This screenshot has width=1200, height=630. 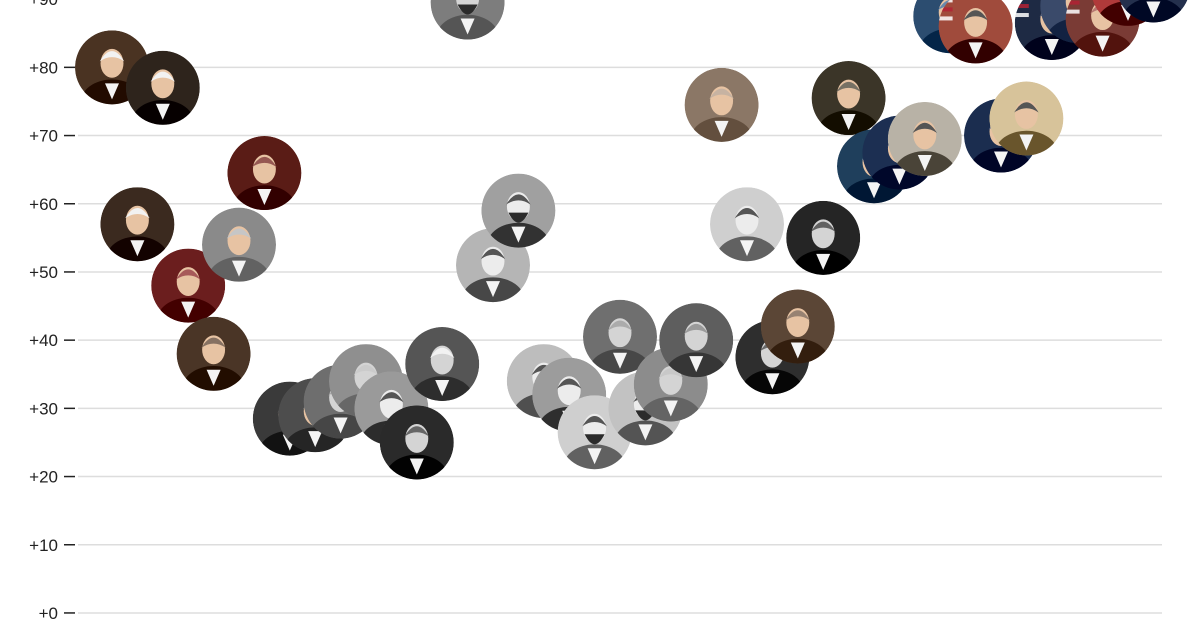 What do you see at coordinates (43, 4) in the screenshot?
I see `y-tick-label: +90` at bounding box center [43, 4].